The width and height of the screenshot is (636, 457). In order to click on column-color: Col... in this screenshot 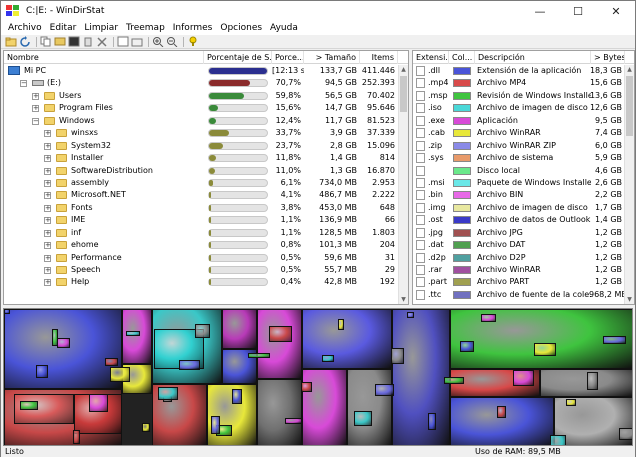, I will do `click(462, 57)`.